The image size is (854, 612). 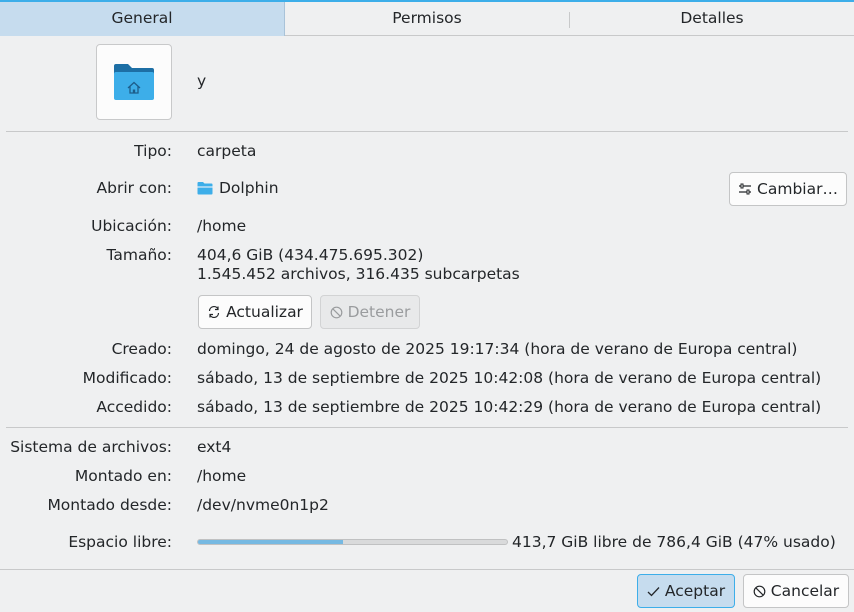 I want to click on folder-icon-button, so click(x=134, y=82).